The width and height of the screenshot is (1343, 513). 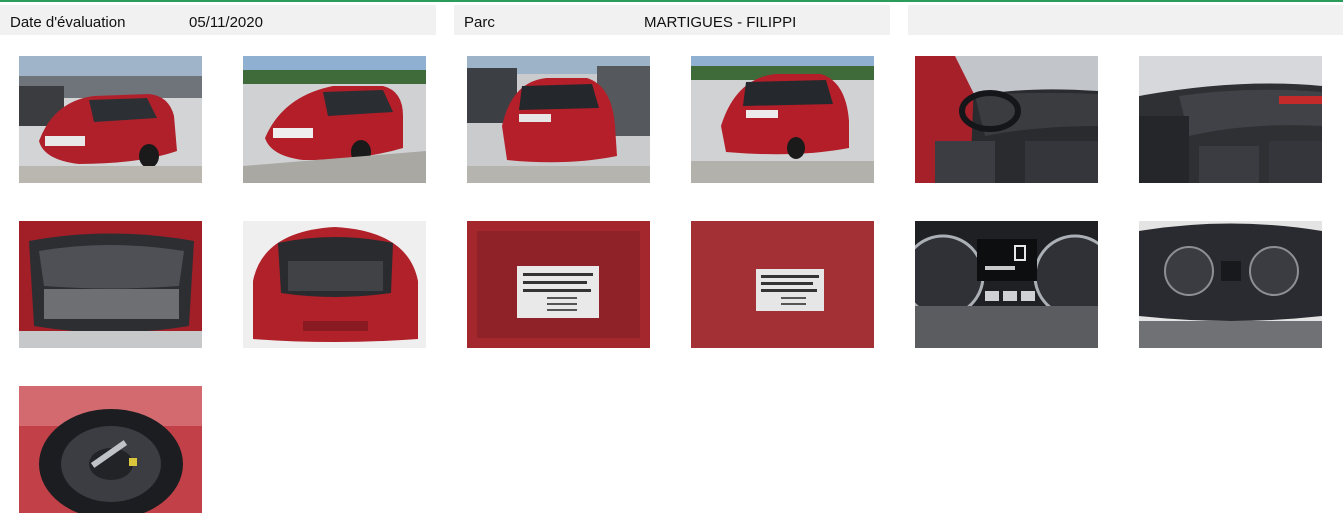 What do you see at coordinates (334, 119) in the screenshot?
I see `photo-front-right` at bounding box center [334, 119].